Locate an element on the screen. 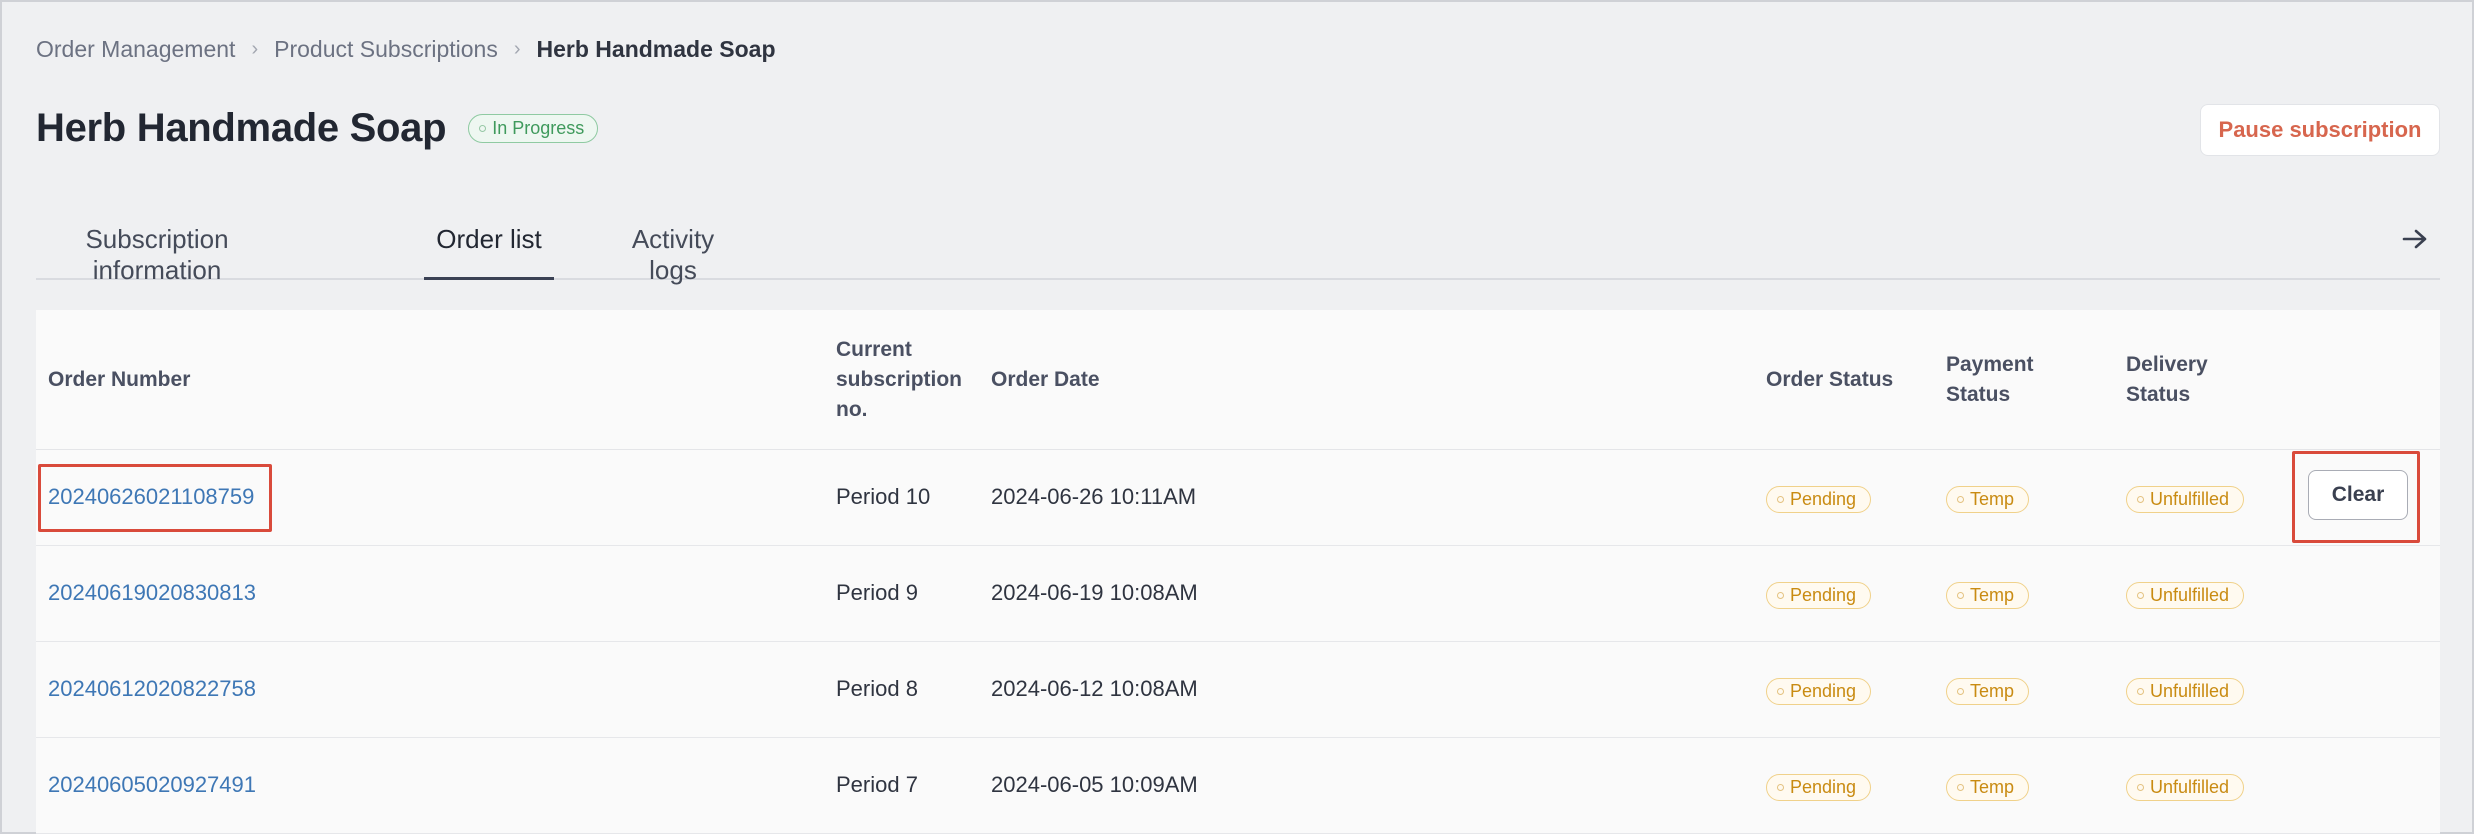 The width and height of the screenshot is (2474, 834). header-line: Payment is located at coordinates (1990, 364).